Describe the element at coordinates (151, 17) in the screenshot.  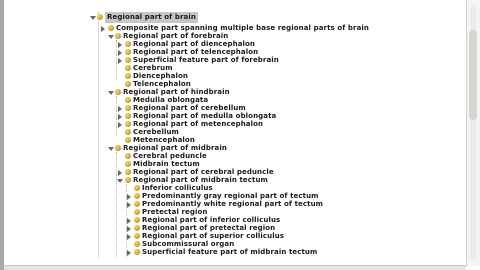
I see `tree-label: Regional part of brain` at that location.